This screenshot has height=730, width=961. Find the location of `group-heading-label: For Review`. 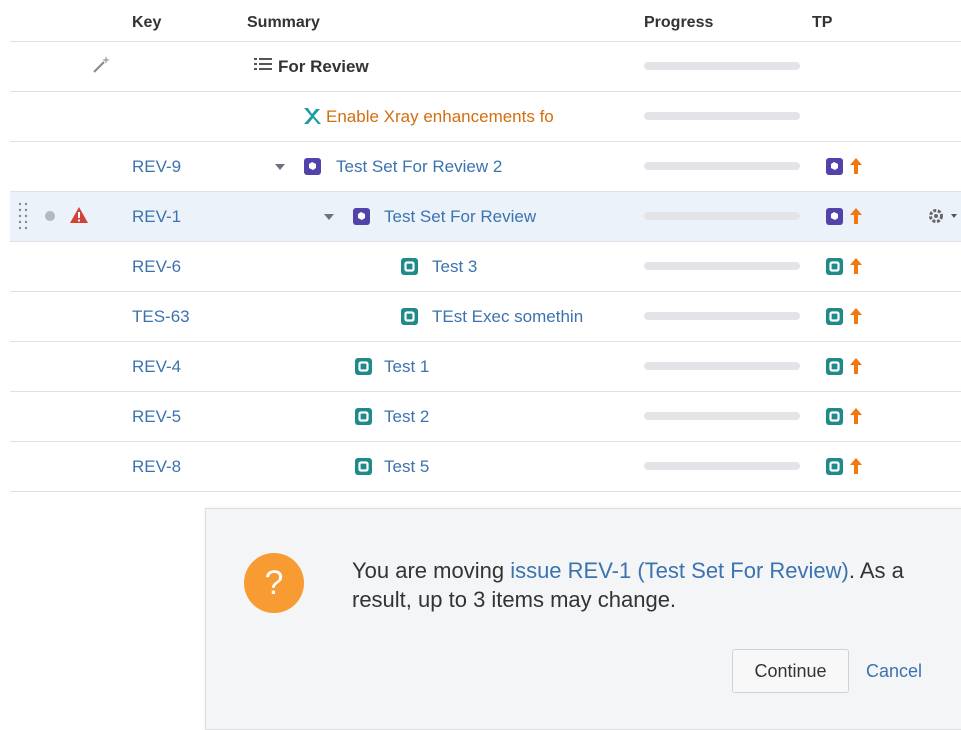

group-heading-label: For Review is located at coordinates (323, 66).